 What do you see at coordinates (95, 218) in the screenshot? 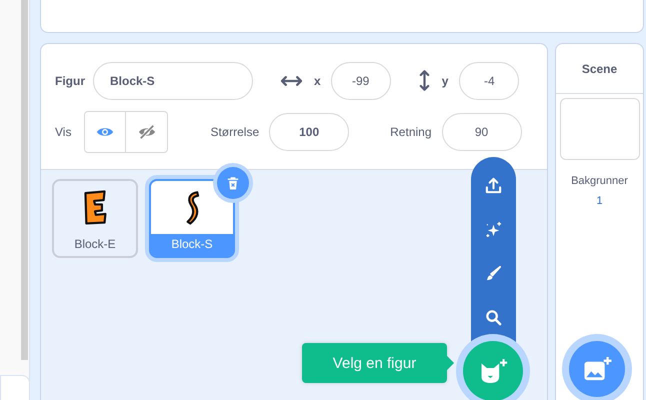
I see `sprite-tile: Block-E` at bounding box center [95, 218].